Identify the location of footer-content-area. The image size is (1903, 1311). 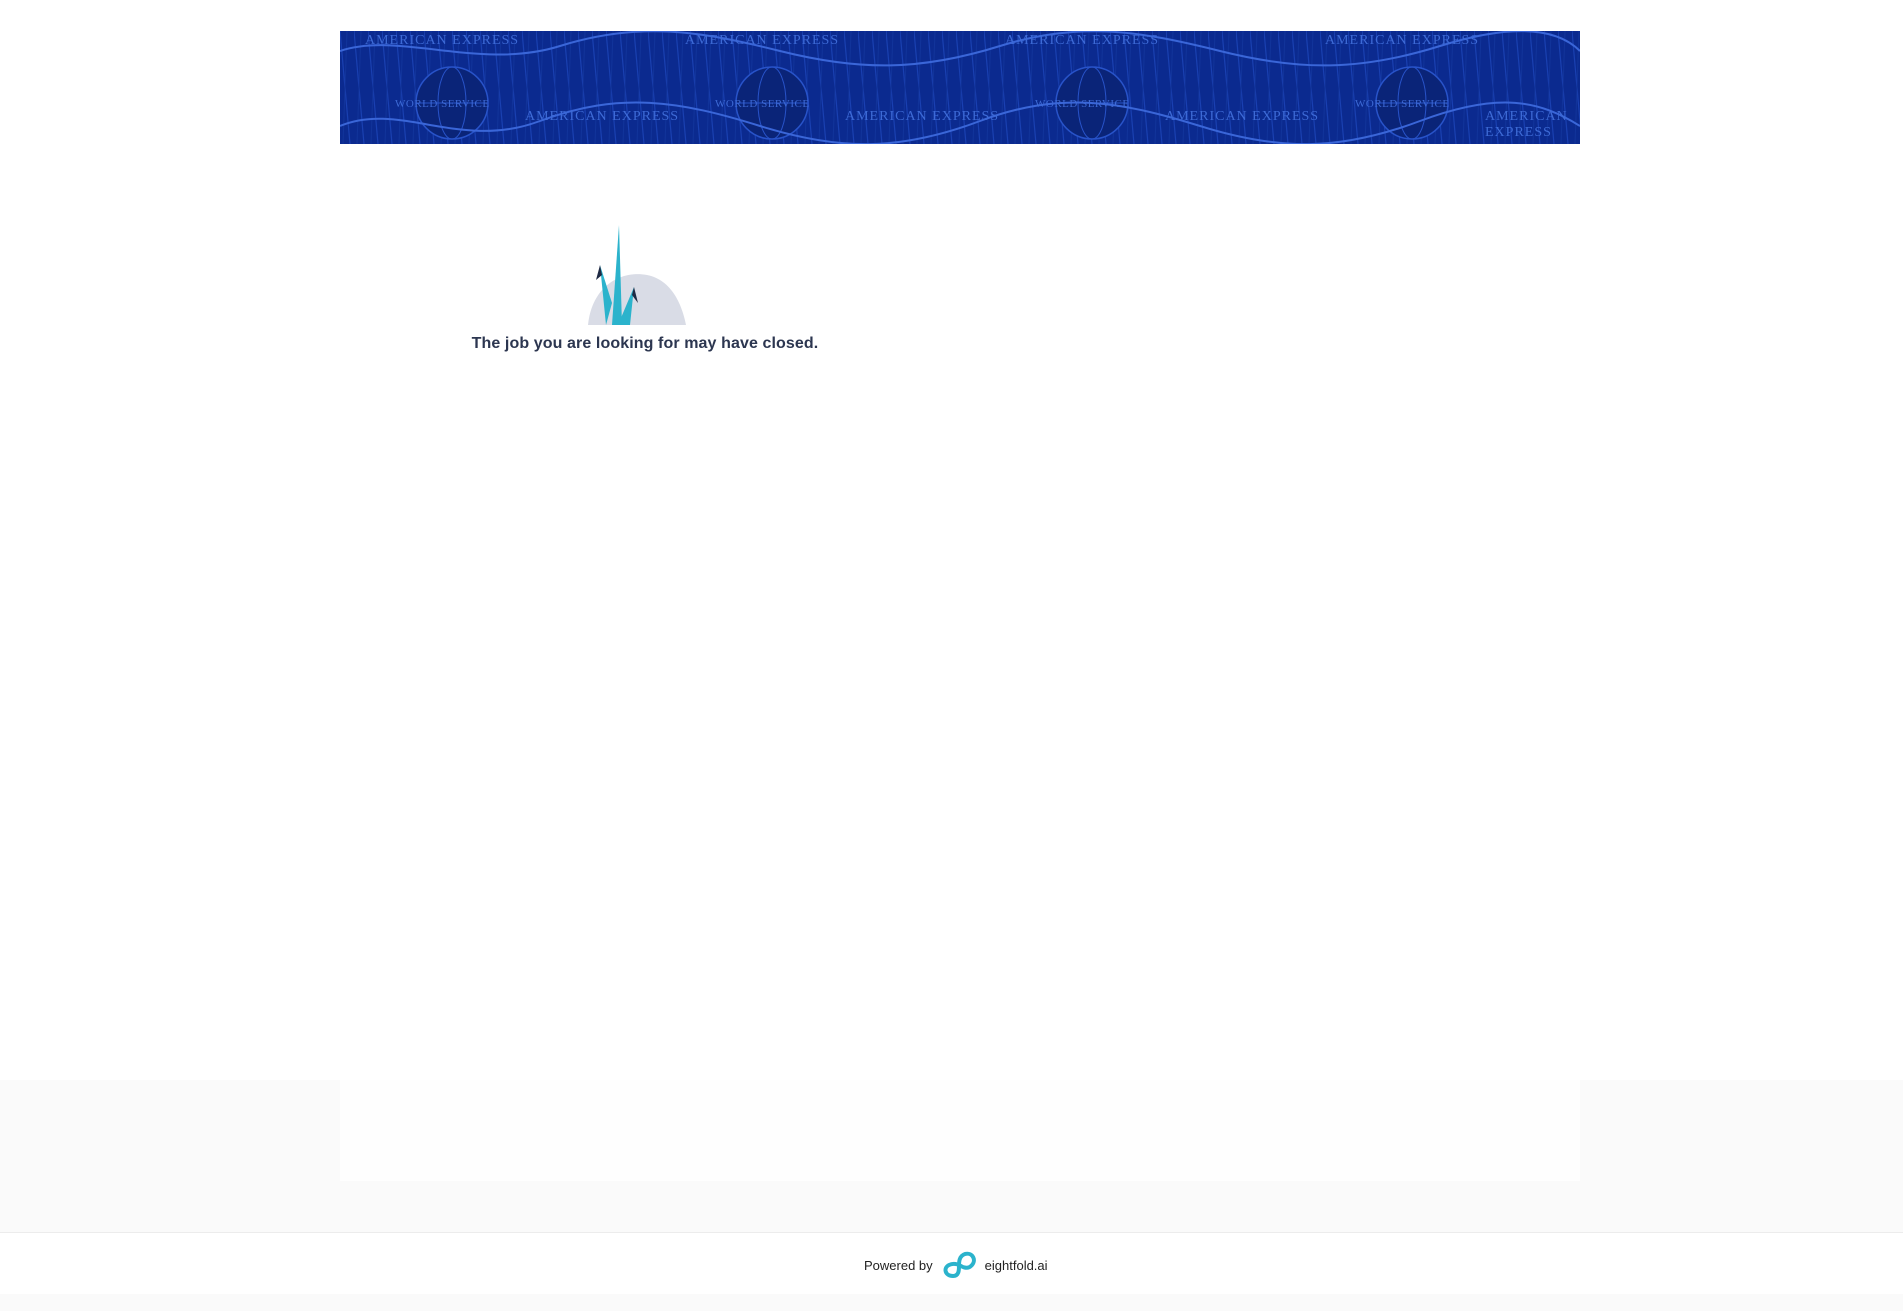
(960, 1130).